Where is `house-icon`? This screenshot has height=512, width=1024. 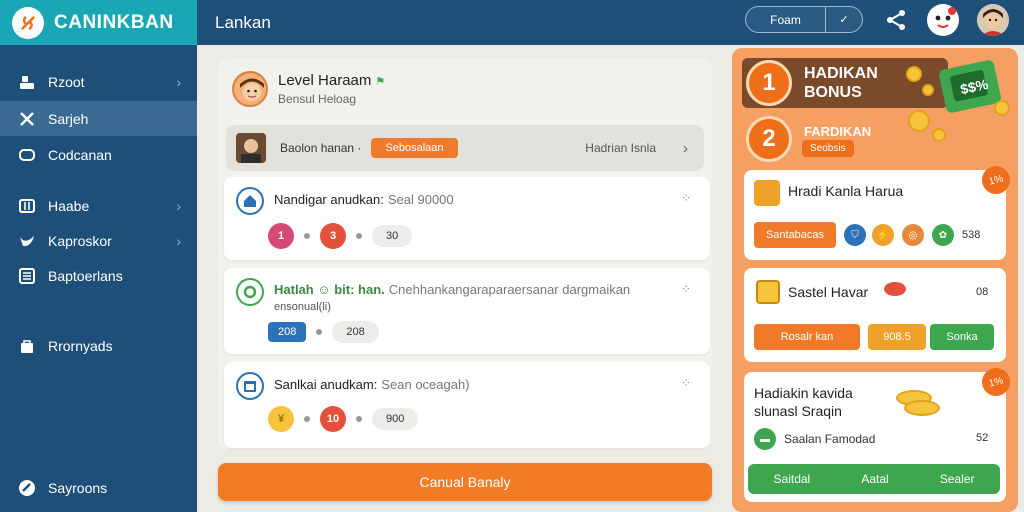
house-icon is located at coordinates (250, 201).